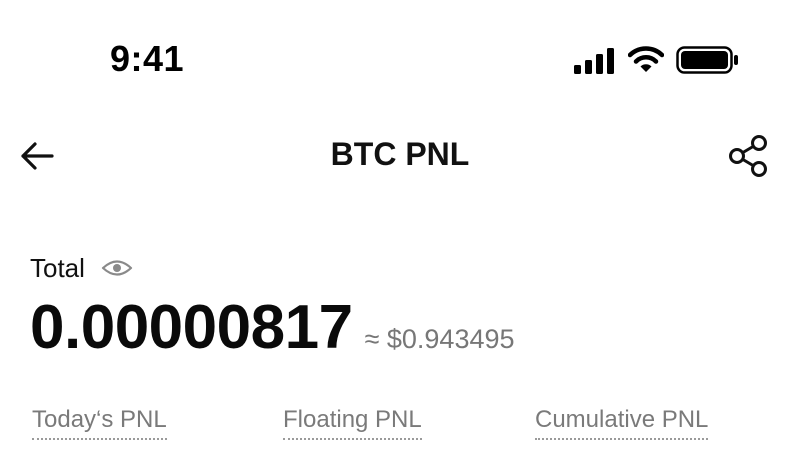 The width and height of the screenshot is (800, 450). I want to click on page-title: BTC PNL, so click(400, 154).